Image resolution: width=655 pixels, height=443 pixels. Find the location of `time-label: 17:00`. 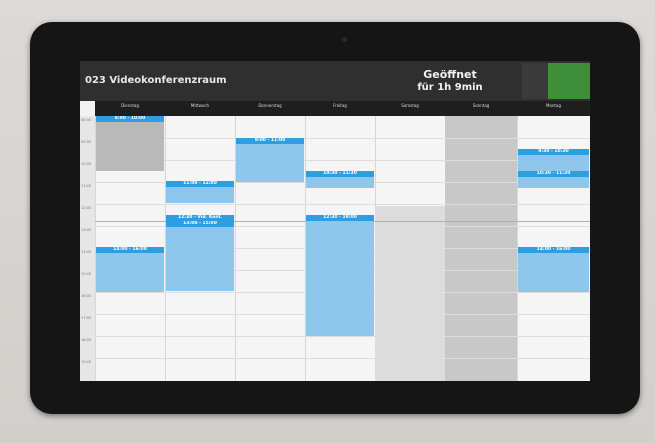

time-label: 17:00 is located at coordinates (86, 318).